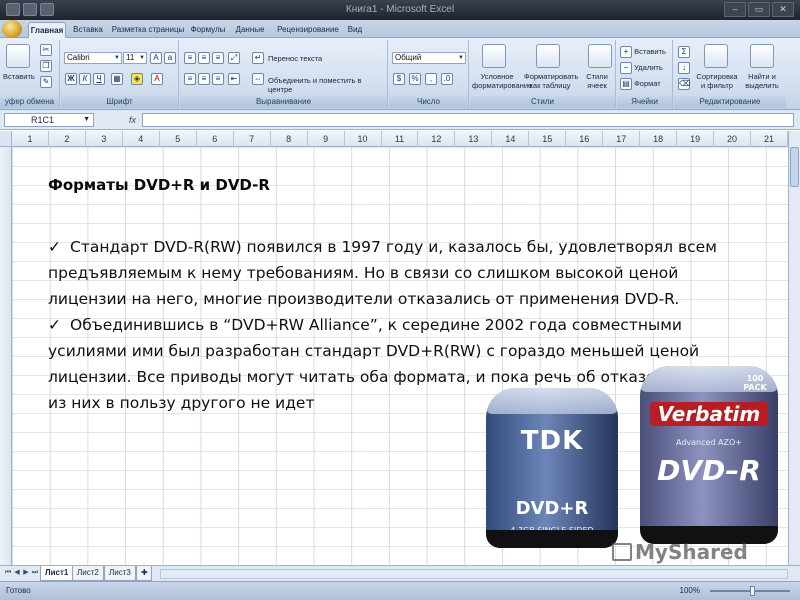 The height and width of the screenshot is (600, 800). I want to click on column-header: 21, so click(769, 139).